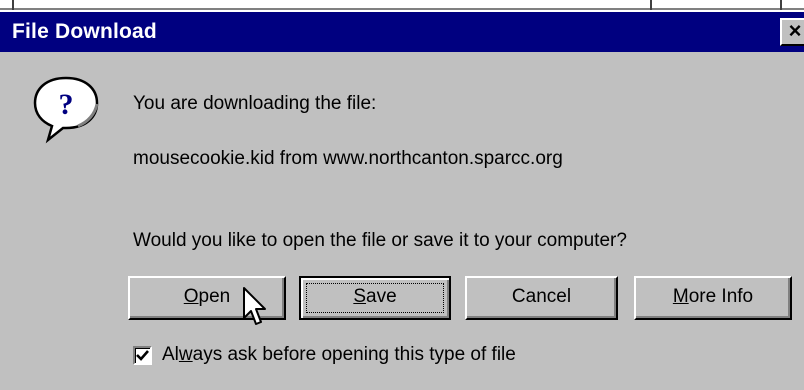  Describe the element at coordinates (680, 296) in the screenshot. I see `more-info-mnemonic: M` at that location.